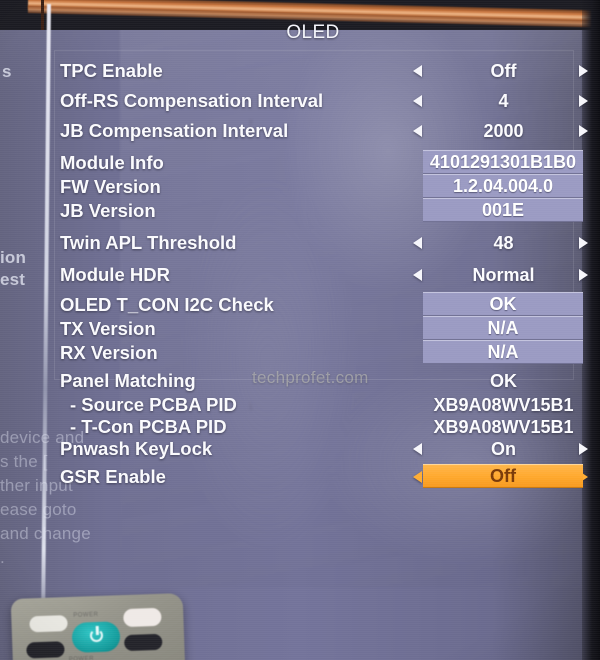 Image resolution: width=600 pixels, height=660 pixels. Describe the element at coordinates (503, 162) in the screenshot. I see `menu-row-value: 4101291301B1B0` at that location.